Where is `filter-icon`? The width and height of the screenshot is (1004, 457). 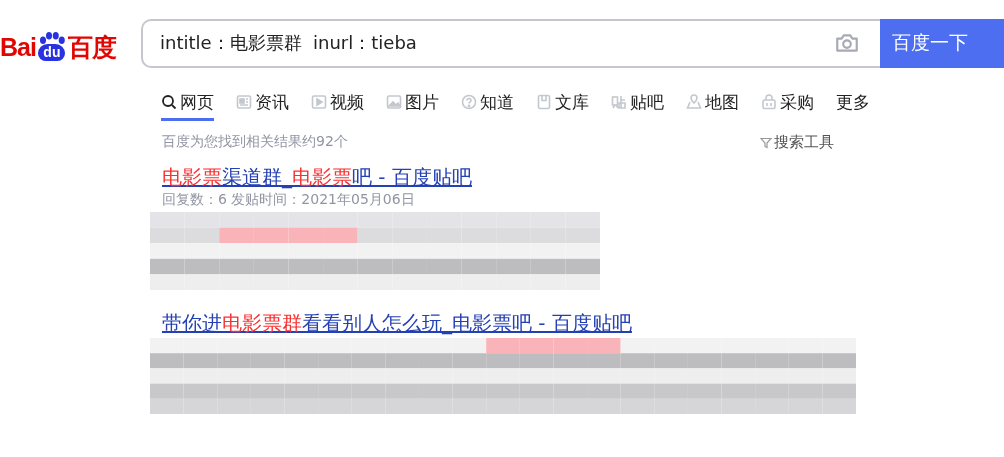
filter-icon is located at coordinates (766, 142).